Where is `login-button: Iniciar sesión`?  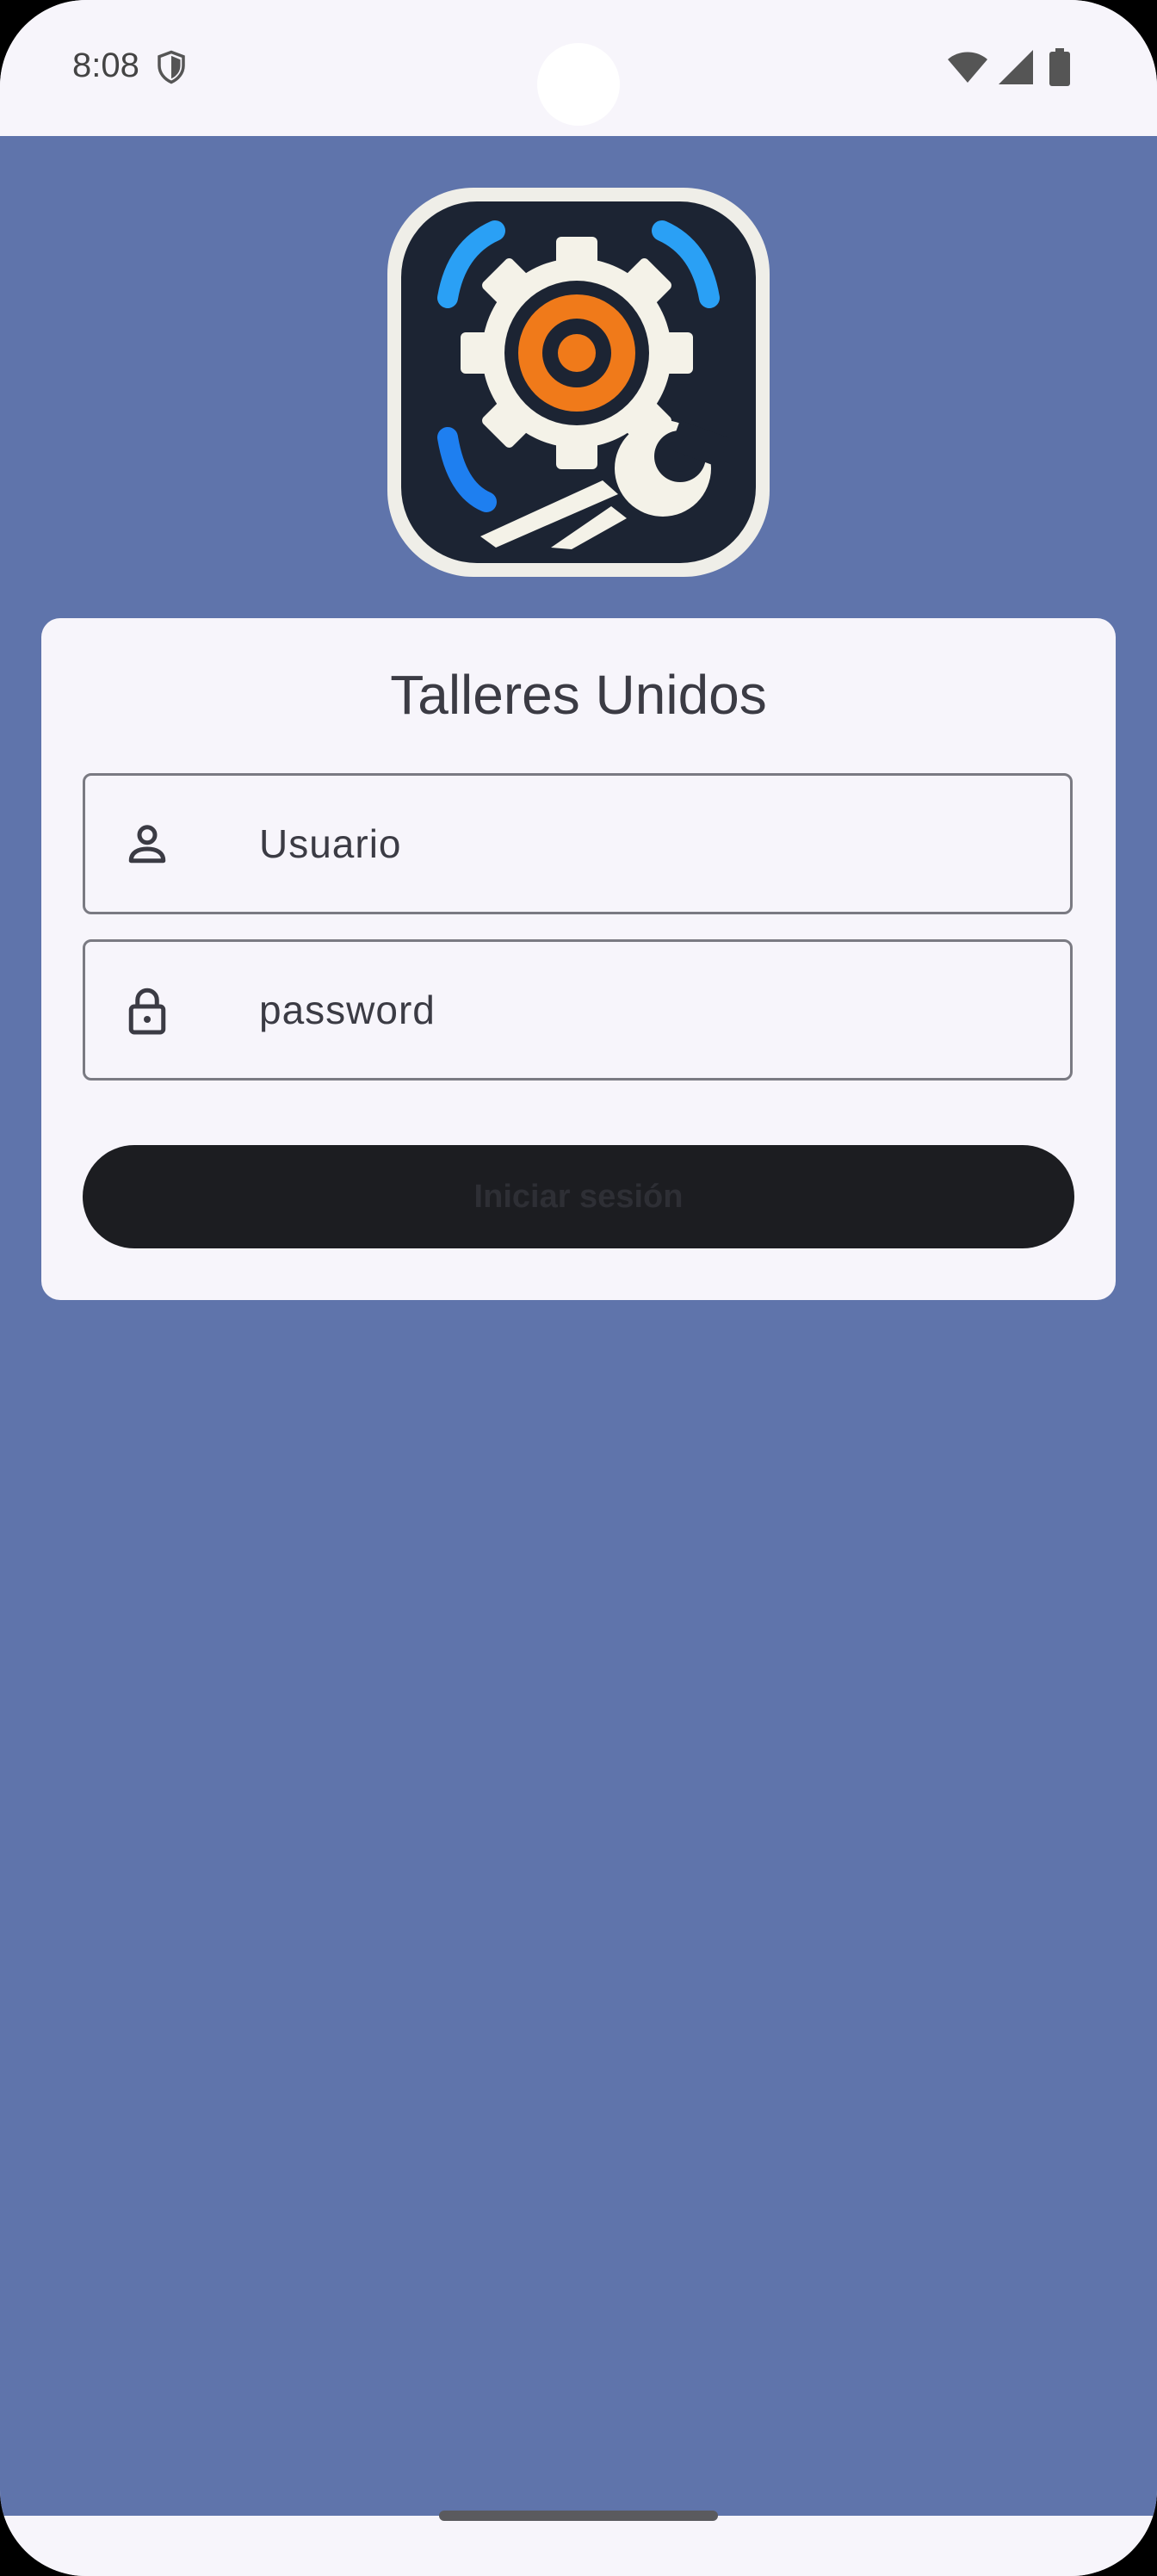
login-button: Iniciar sesión is located at coordinates (579, 1196).